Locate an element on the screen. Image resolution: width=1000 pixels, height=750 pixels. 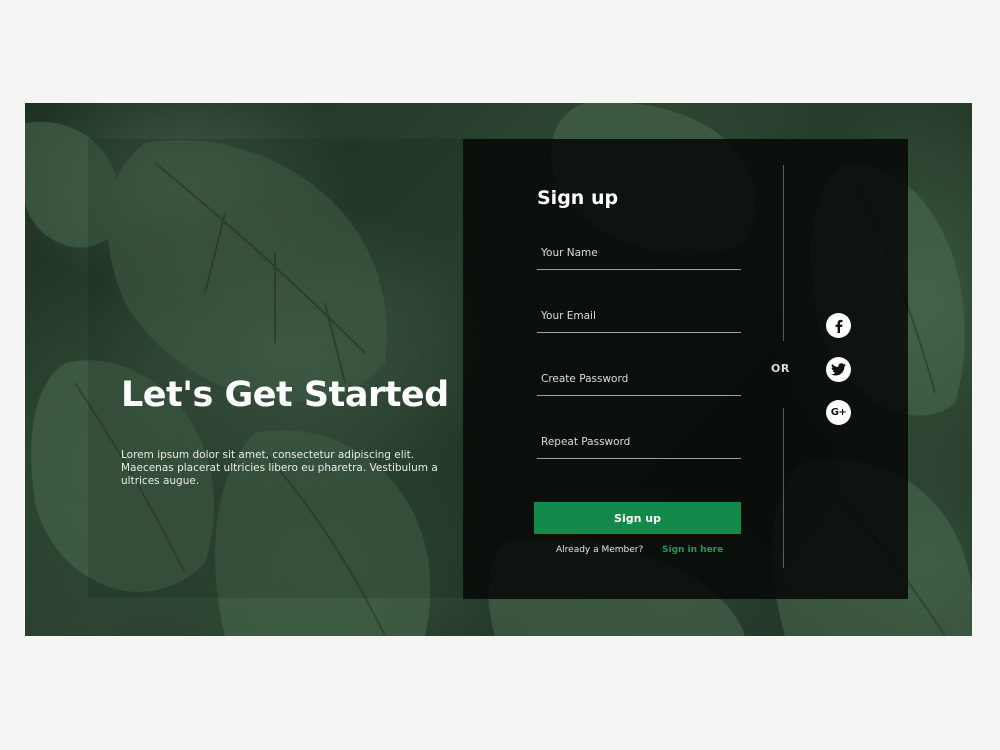
repeat-password-field is located at coordinates (639, 443).